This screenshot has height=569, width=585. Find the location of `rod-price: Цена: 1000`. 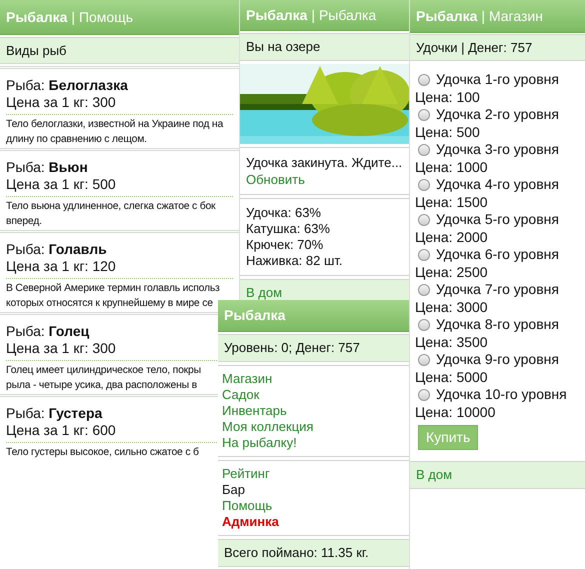

rod-price: Цена: 1000 is located at coordinates (452, 167).